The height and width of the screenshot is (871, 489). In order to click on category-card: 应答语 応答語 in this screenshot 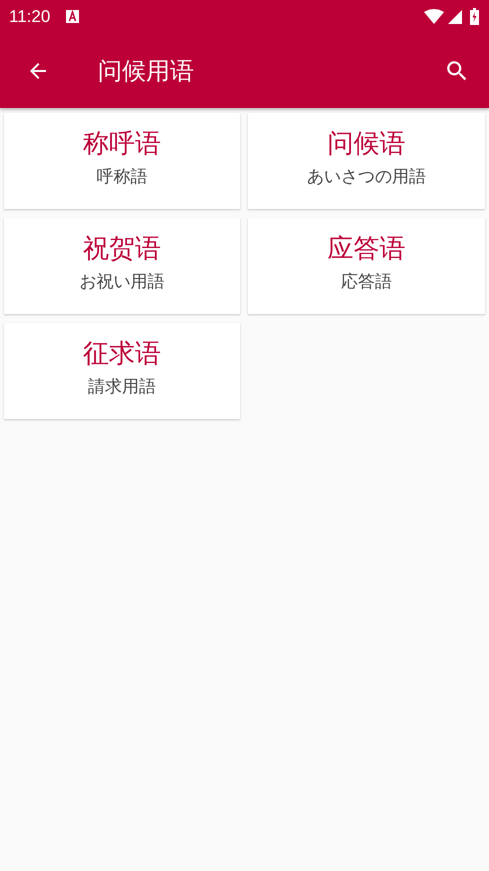, I will do `click(366, 266)`.